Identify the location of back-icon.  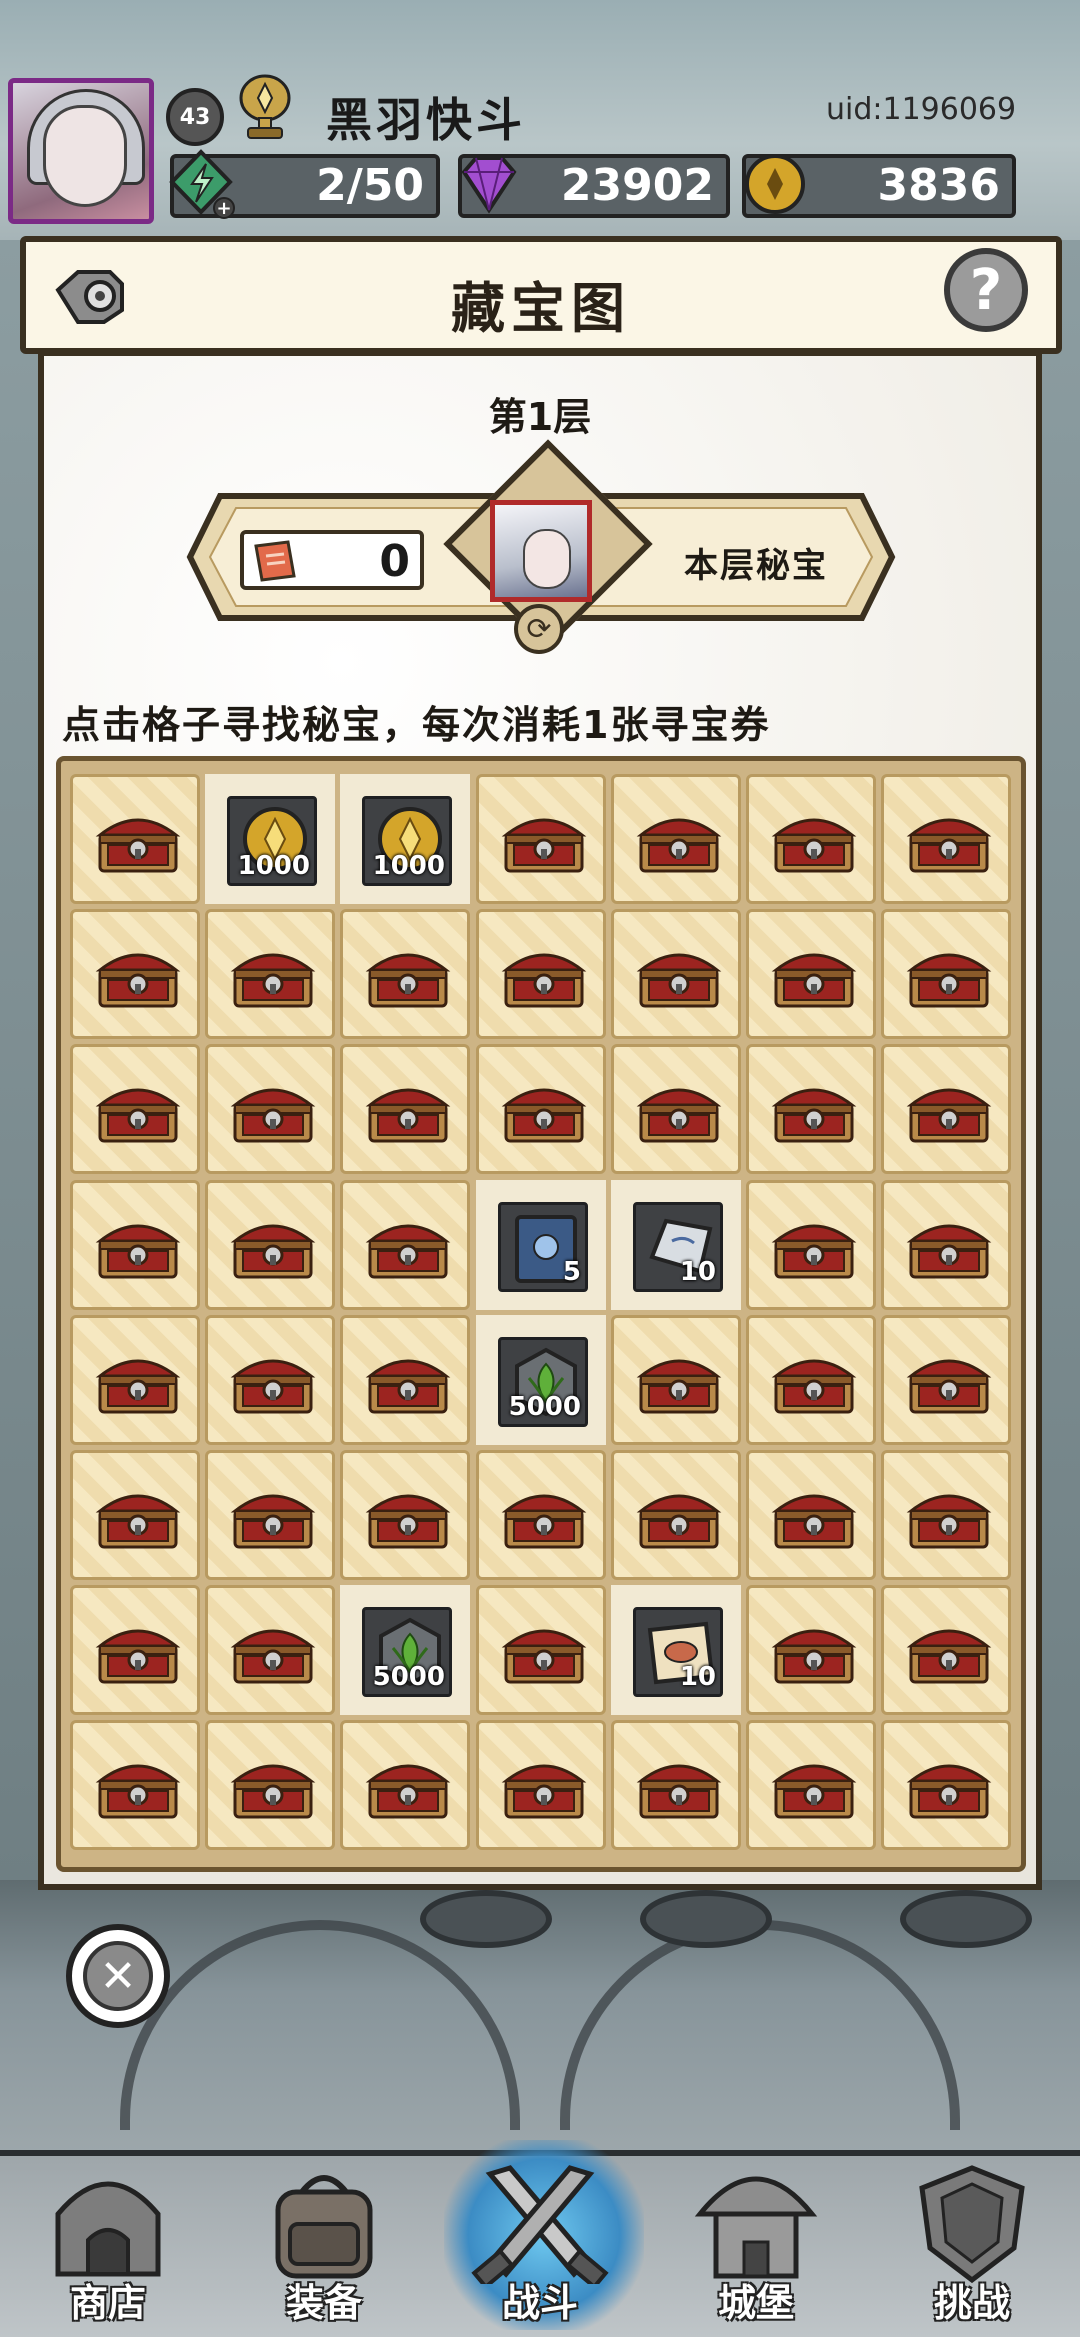
(90, 292).